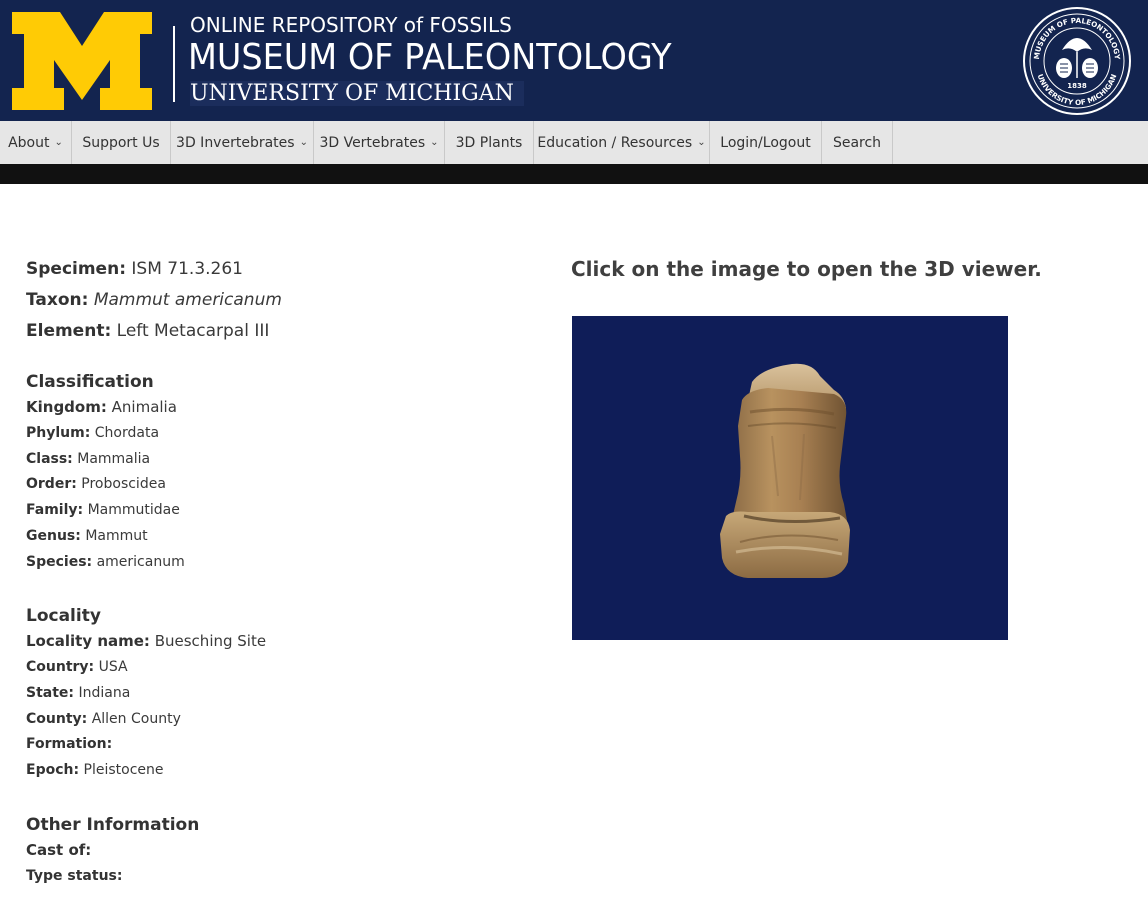 This screenshot has height=904, width=1148. I want to click on nav-search: Search, so click(857, 142).